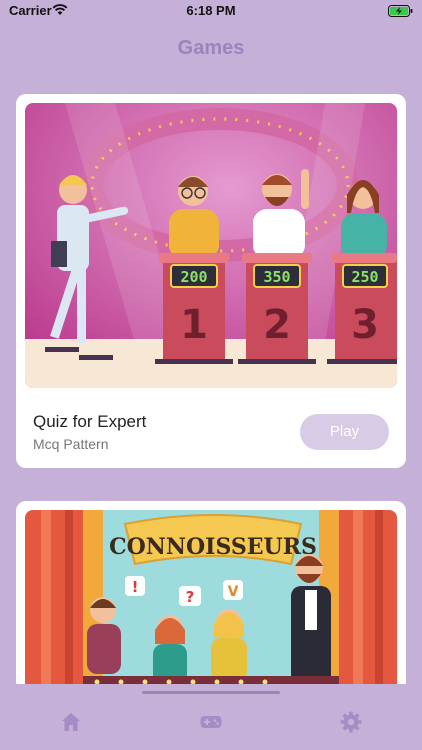 Image resolution: width=422 pixels, height=750 pixels. I want to click on game-subtitle: Mcq Pattern, so click(71, 444).